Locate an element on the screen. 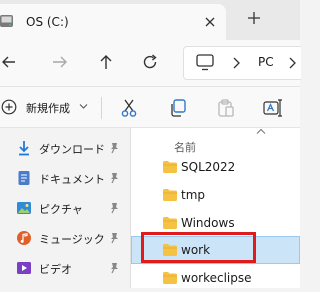 The height and width of the screenshot is (292, 320). sidebar-item-music: ミュージック is located at coordinates (65, 238).